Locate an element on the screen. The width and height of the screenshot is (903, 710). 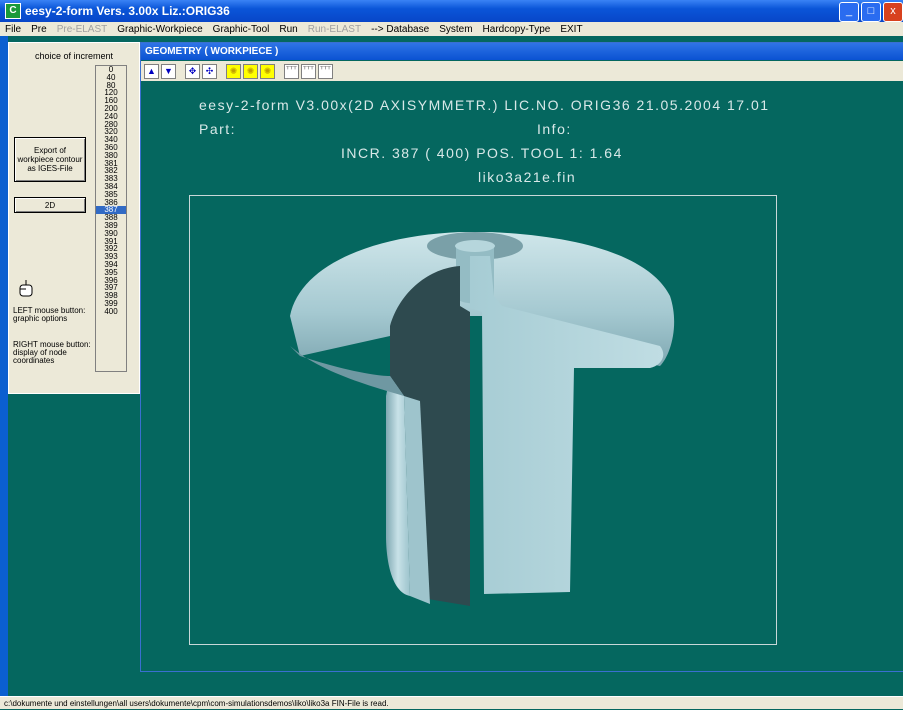
menu-graphic-tool: Graphic-Tool is located at coordinates (241, 29).